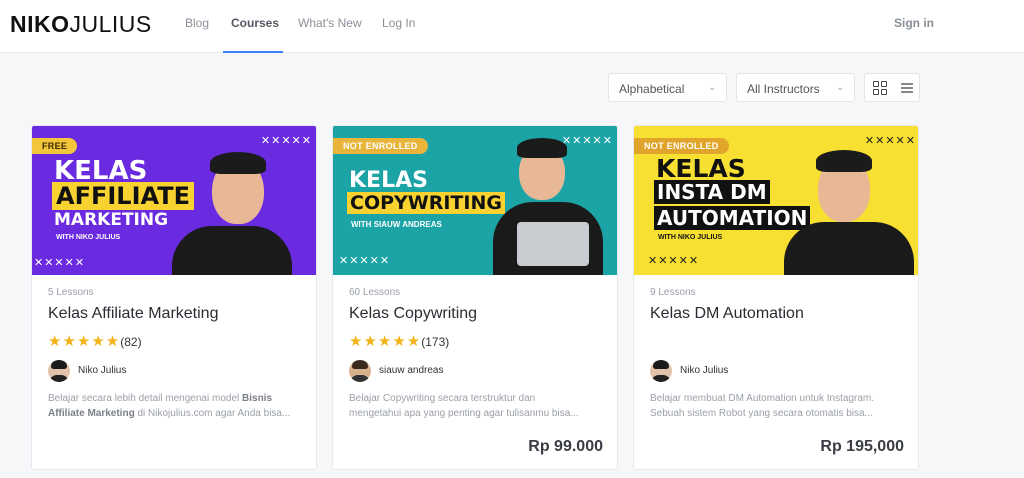 Image resolution: width=1024 pixels, height=478 pixels. Describe the element at coordinates (255, 23) in the screenshot. I see `nav-courses: Courses` at that location.